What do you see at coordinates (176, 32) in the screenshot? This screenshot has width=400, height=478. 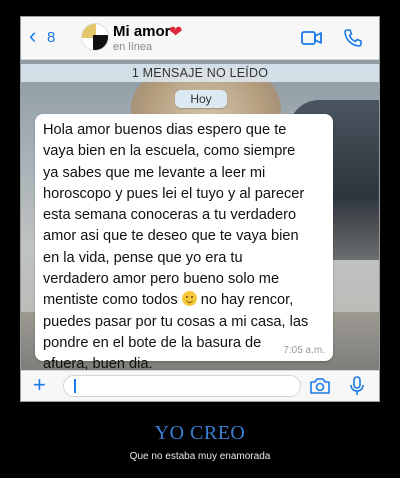 I see `heart-icon: ❤` at bounding box center [176, 32].